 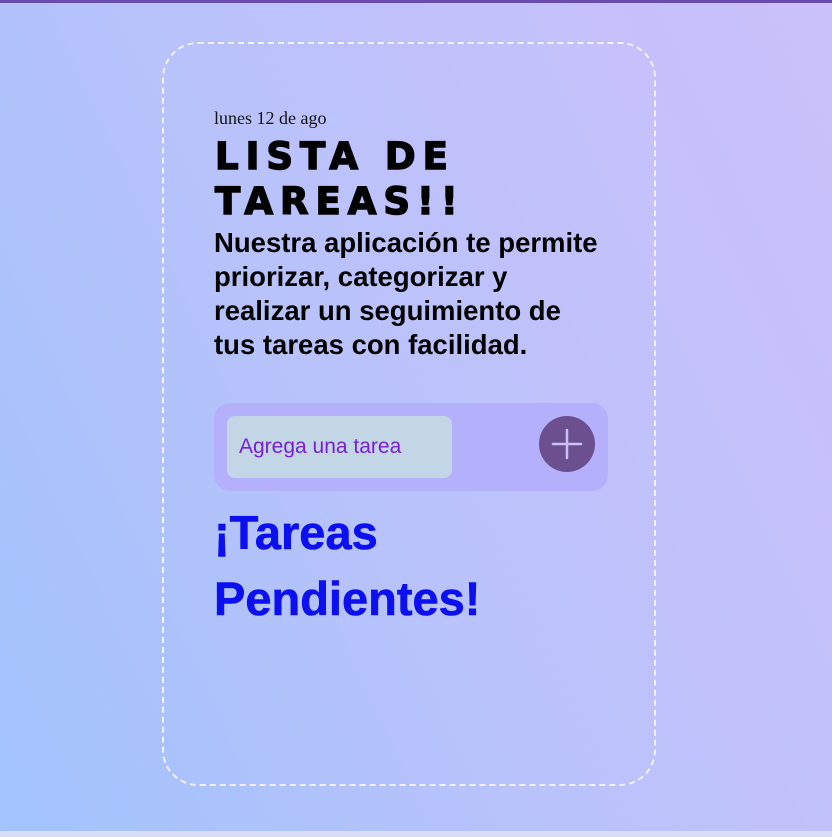 What do you see at coordinates (270, 118) in the screenshot?
I see `current-date: lunes 12 de ago` at bounding box center [270, 118].